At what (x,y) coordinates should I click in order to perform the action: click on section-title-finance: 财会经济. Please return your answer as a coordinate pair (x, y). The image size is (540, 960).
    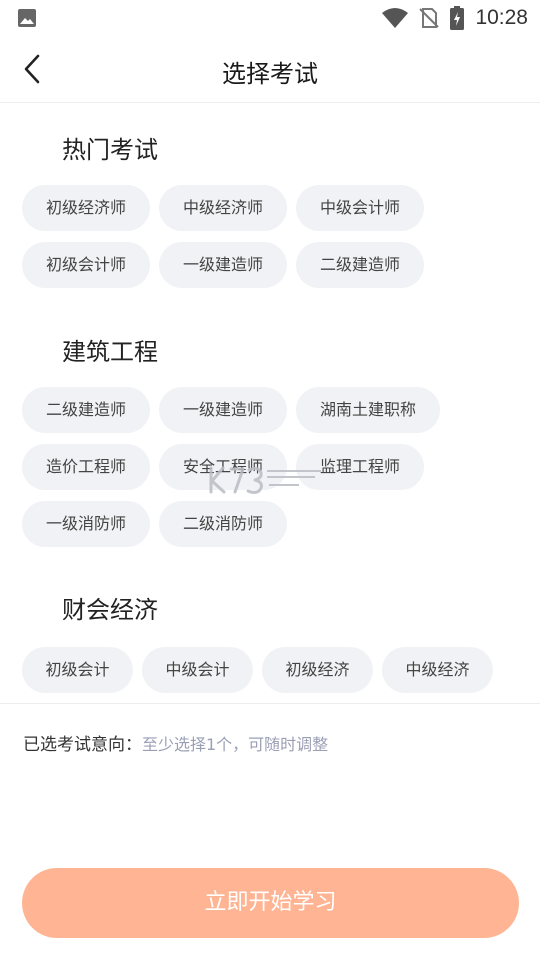
    Looking at the image, I should click on (110, 610).